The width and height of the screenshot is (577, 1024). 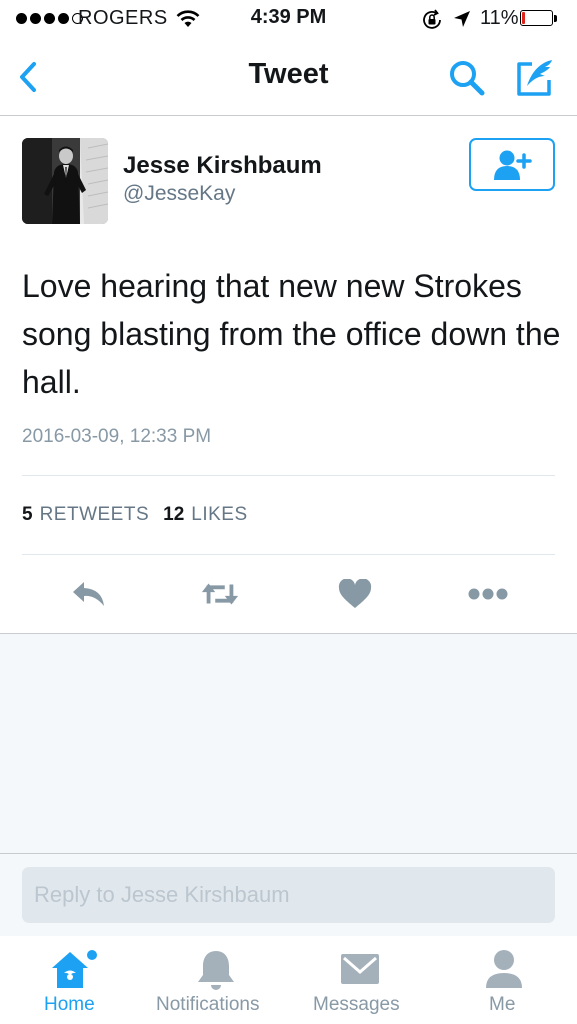 What do you see at coordinates (536, 18) in the screenshot?
I see `battery-icon` at bounding box center [536, 18].